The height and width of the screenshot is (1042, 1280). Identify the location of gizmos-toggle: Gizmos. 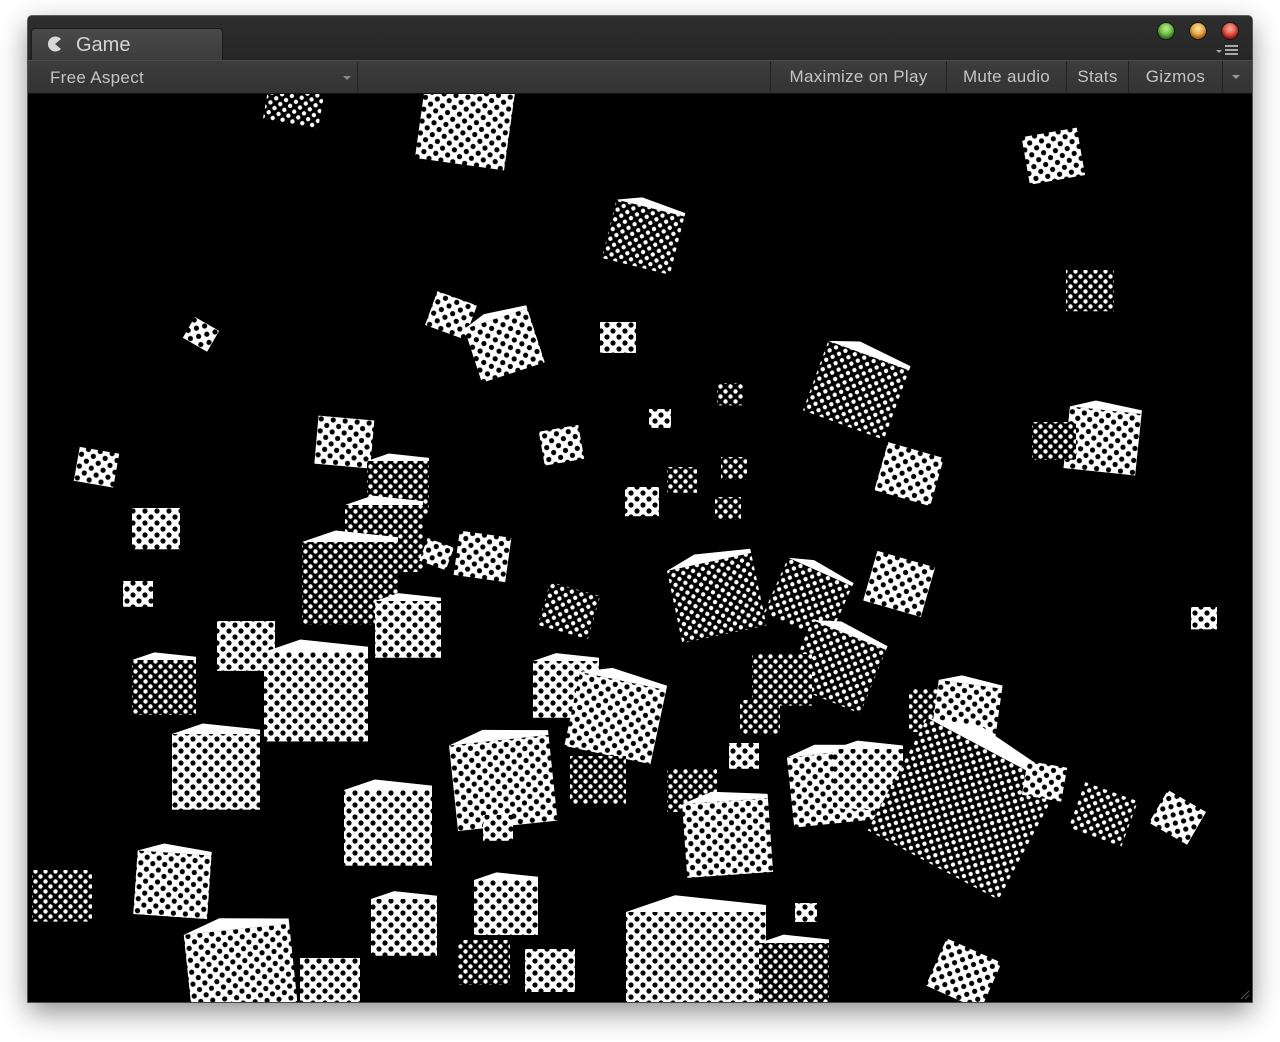
(1175, 77).